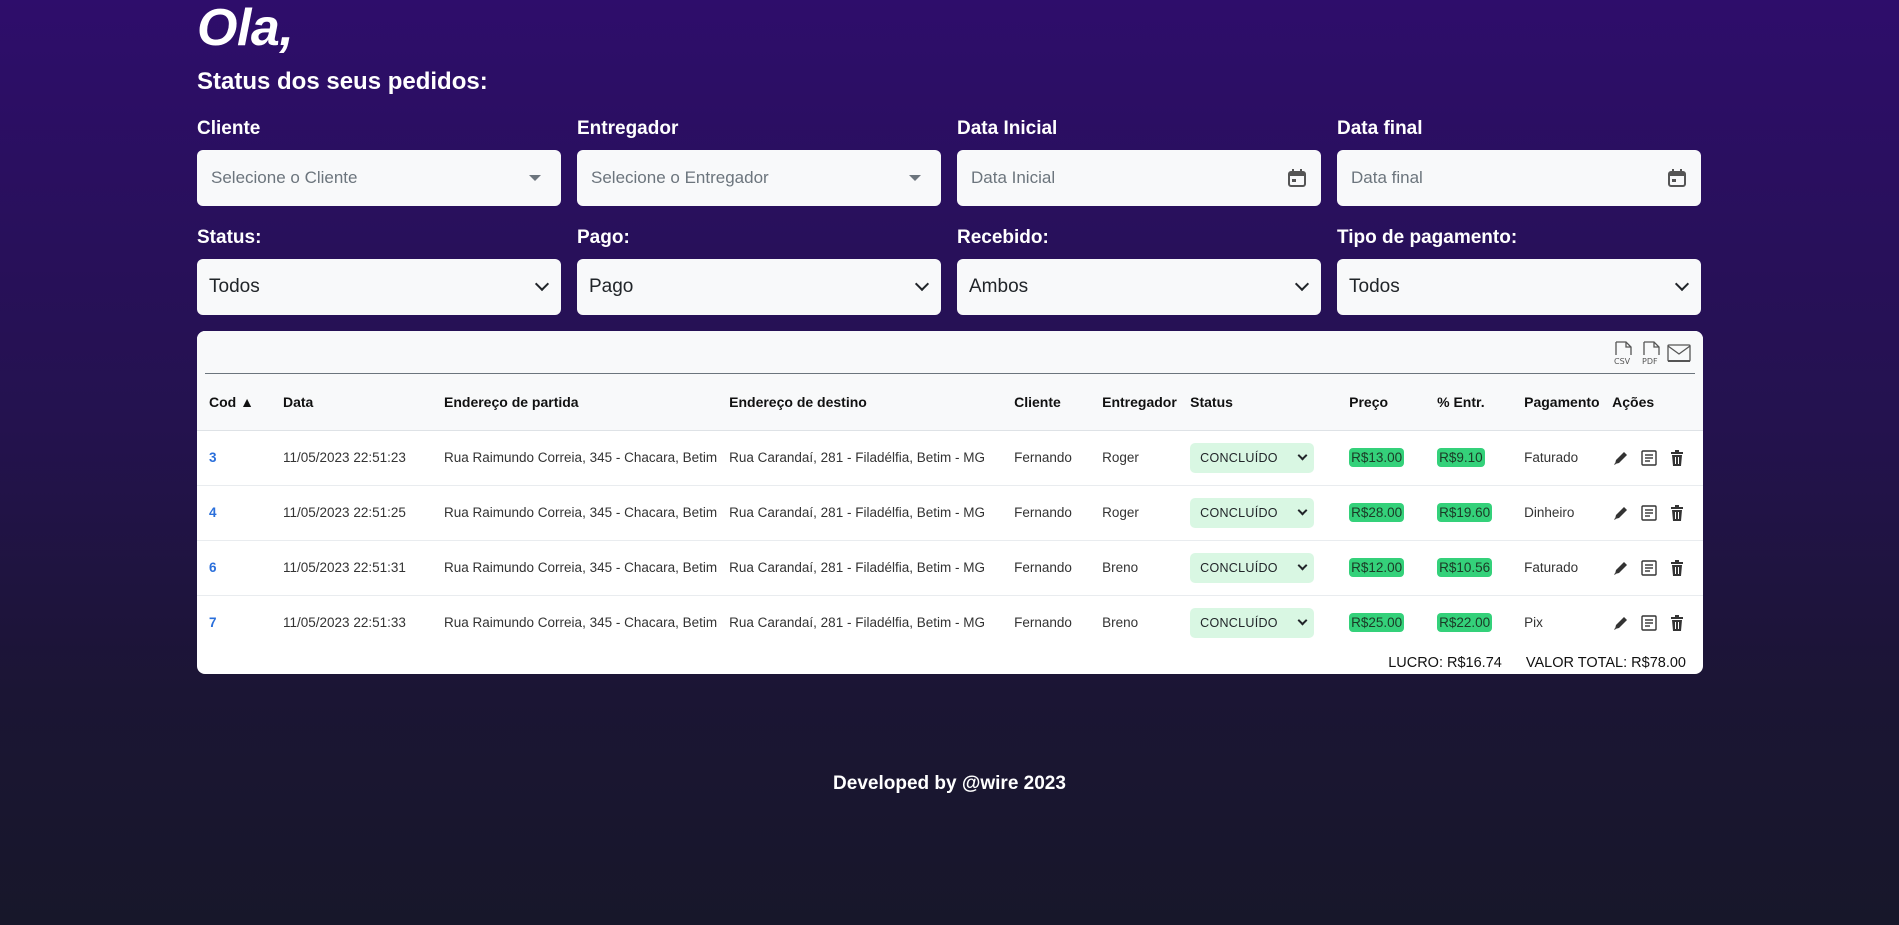  I want to click on toolbar-divider, so click(950, 373).